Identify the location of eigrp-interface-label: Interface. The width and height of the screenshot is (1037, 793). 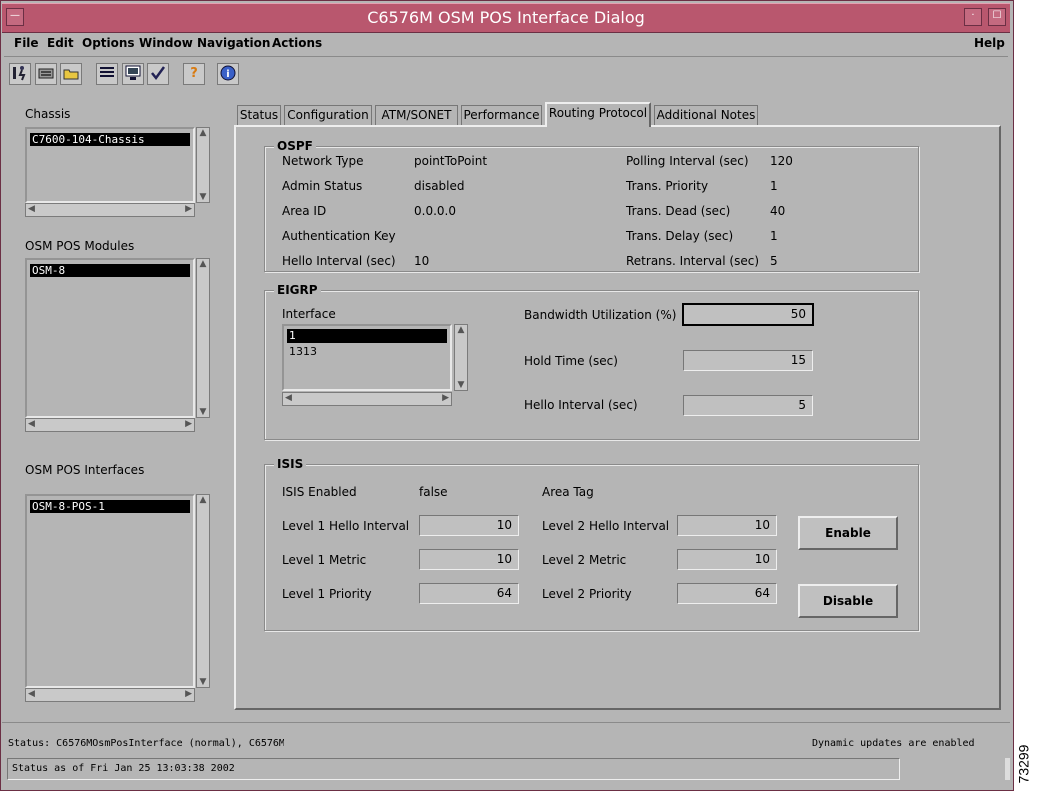
(309, 314).